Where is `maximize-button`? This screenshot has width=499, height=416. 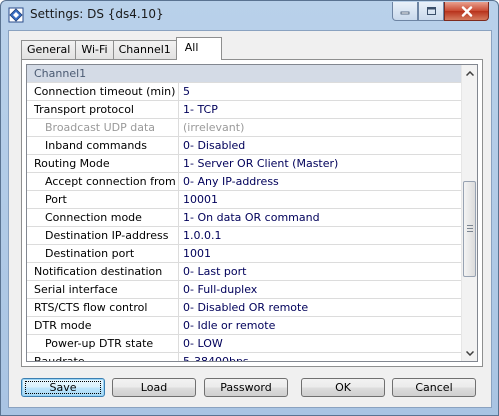
maximize-button is located at coordinates (431, 11).